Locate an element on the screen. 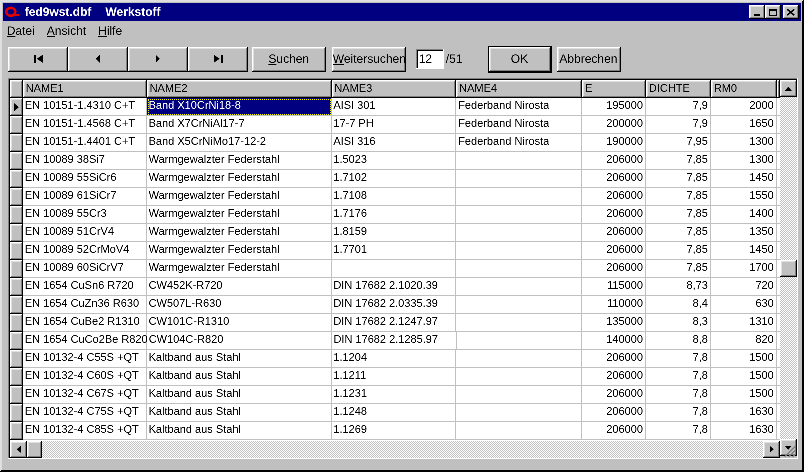 The image size is (804, 472). table-cell: 195000 is located at coordinates (614, 107).